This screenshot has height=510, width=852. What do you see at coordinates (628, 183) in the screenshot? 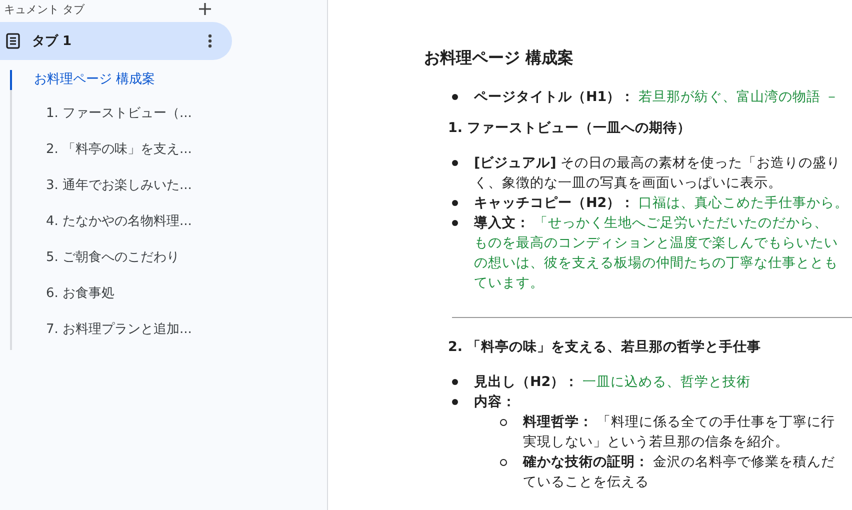
I see `item-text: く、象徴的な一皿の写真を画面いっぱいに表示。` at bounding box center [628, 183].